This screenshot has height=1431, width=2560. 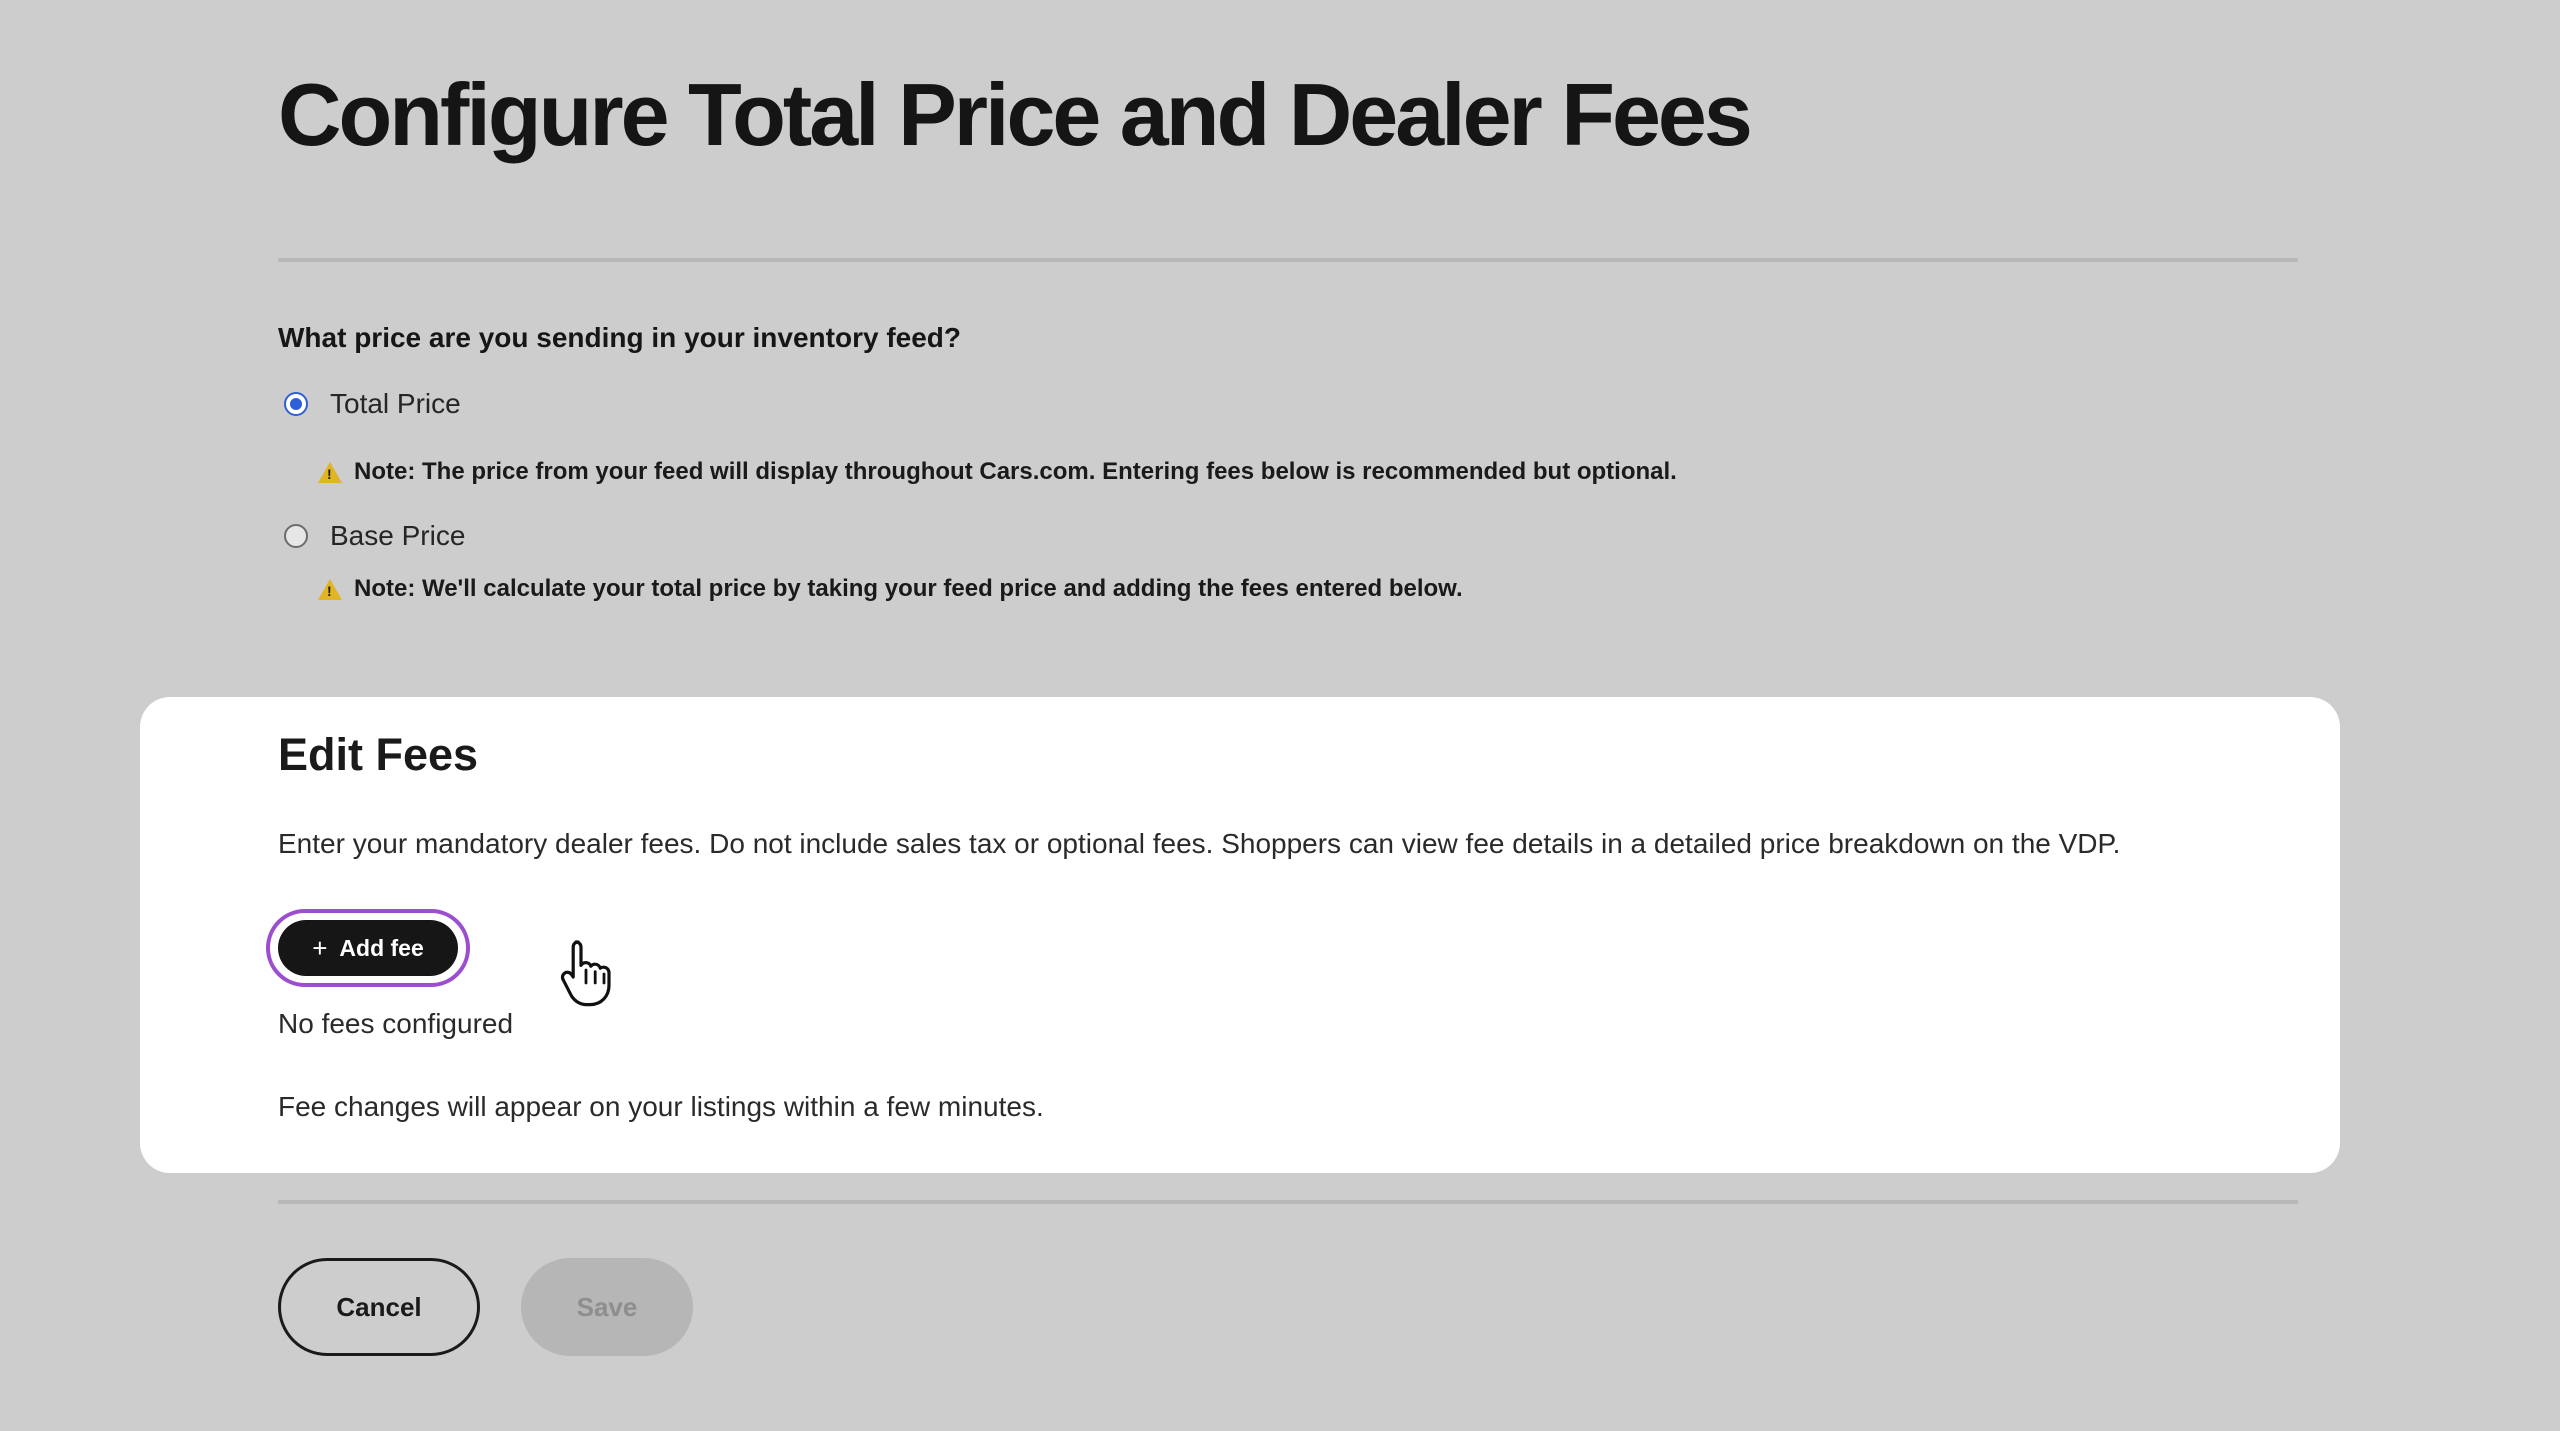 What do you see at coordinates (381, 947) in the screenshot?
I see `add-fee-label: Add fee` at bounding box center [381, 947].